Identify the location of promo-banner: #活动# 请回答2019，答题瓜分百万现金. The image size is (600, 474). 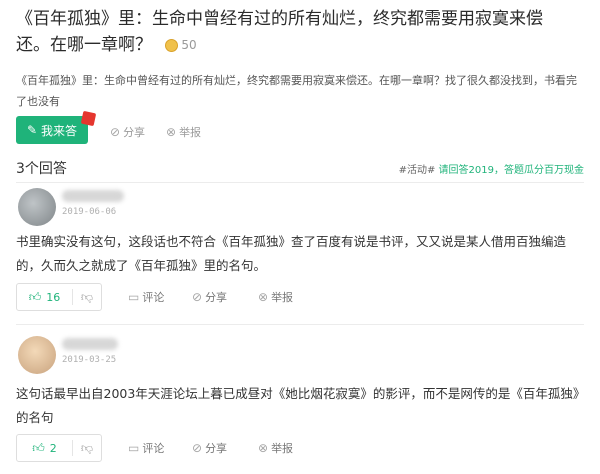
(491, 168).